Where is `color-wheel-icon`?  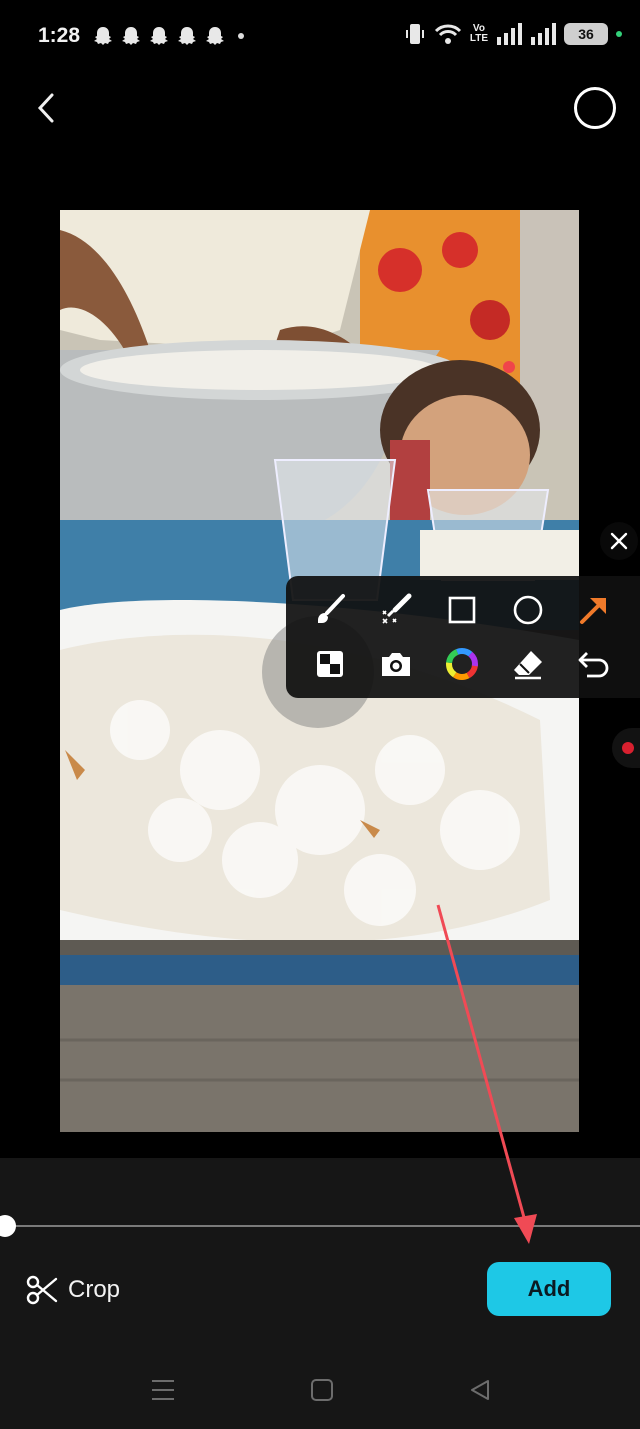 color-wheel-icon is located at coordinates (462, 664).